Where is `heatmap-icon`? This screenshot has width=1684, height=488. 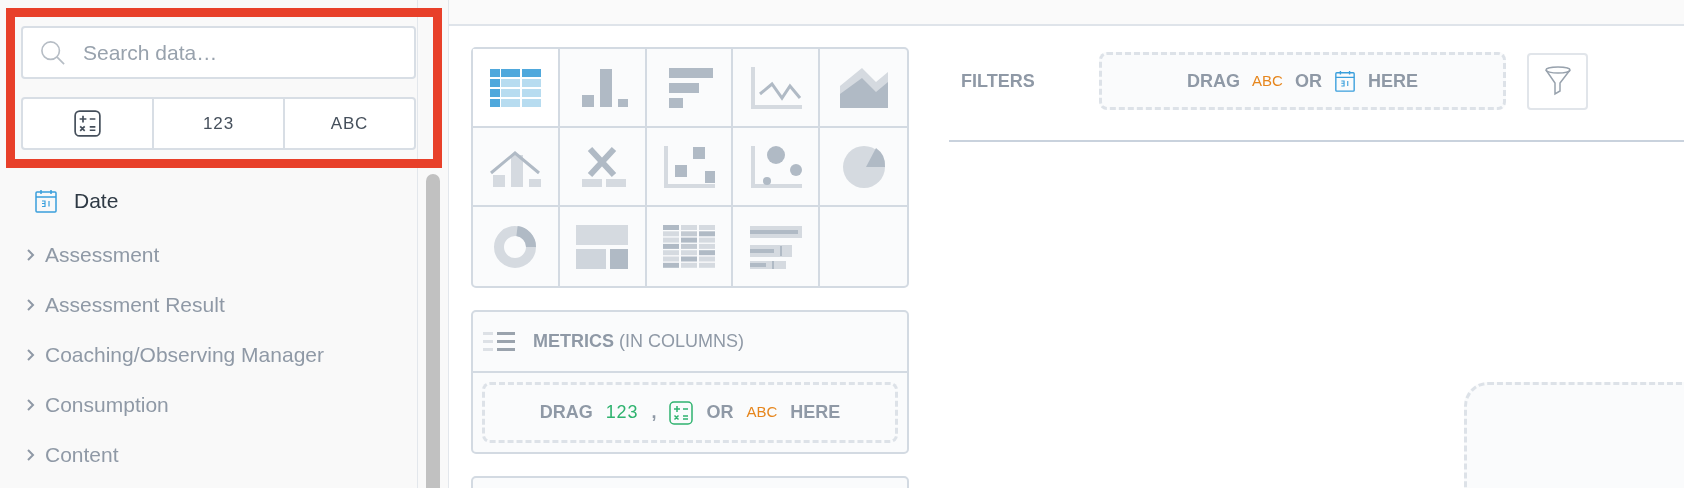
heatmap-icon is located at coordinates (689, 246).